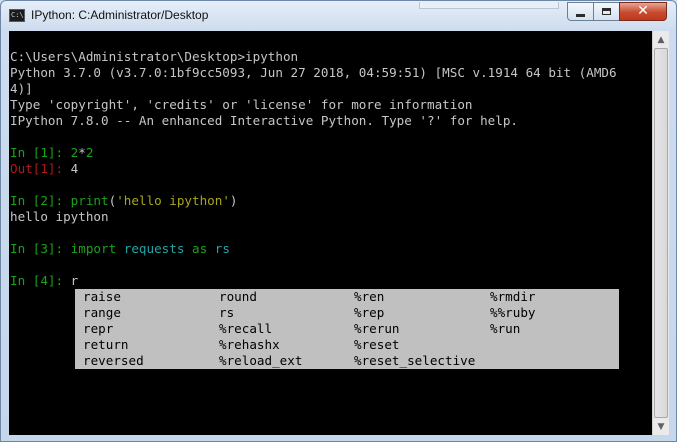  What do you see at coordinates (661, 426) in the screenshot?
I see `scroll-down-icon: ▼` at bounding box center [661, 426].